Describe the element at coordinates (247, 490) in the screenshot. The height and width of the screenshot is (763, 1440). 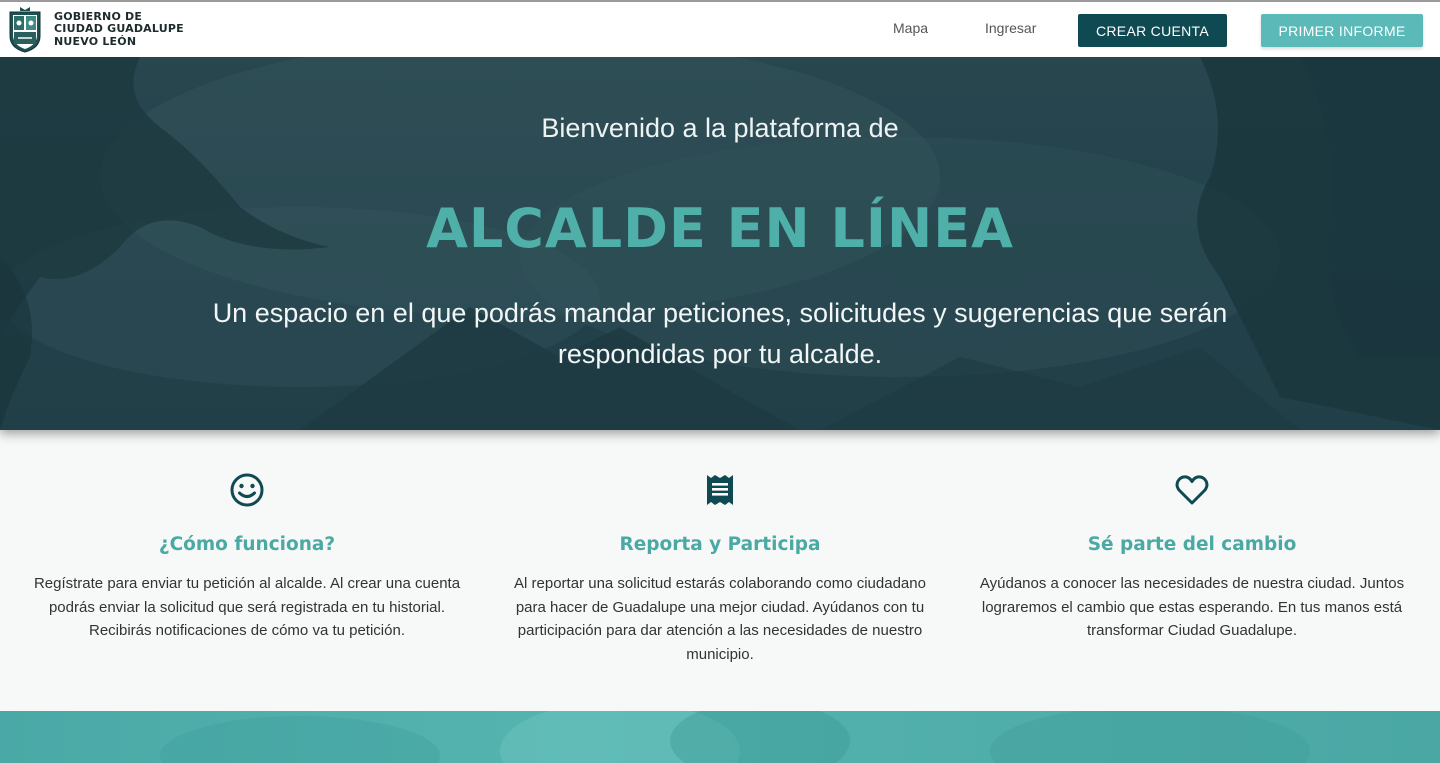
I see `smiley-icon` at that location.